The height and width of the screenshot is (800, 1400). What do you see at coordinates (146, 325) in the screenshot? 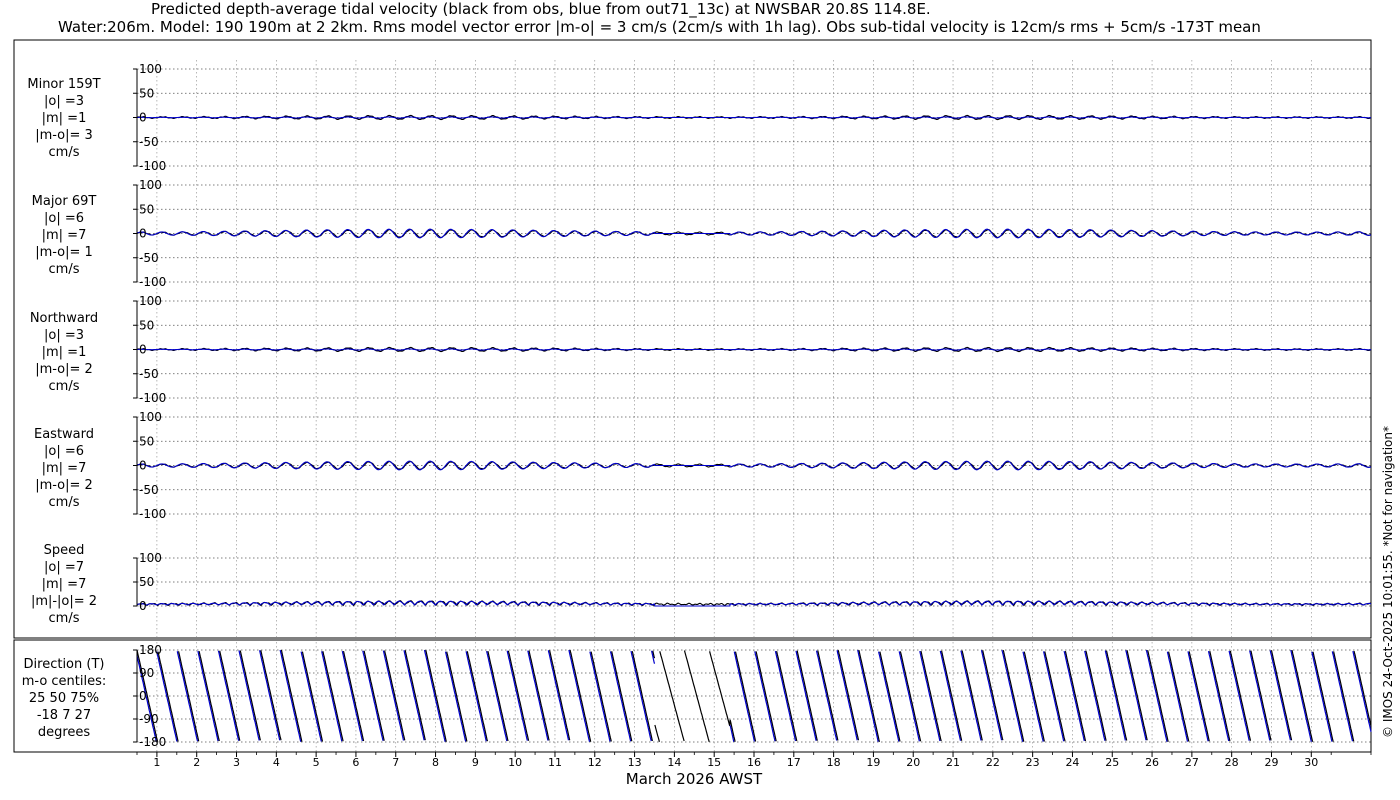
I see `y-tick-label-2: 50` at bounding box center [146, 325].